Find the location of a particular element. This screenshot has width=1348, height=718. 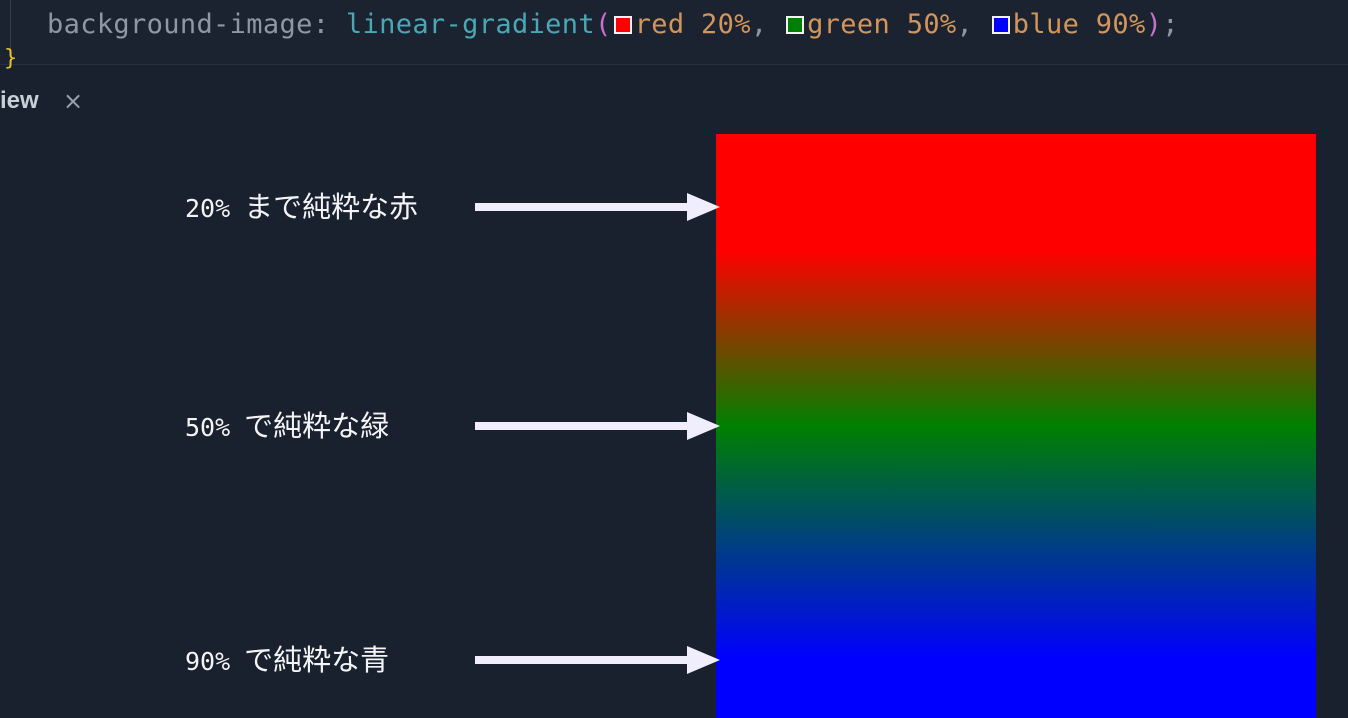

preview-tab-label: iew is located at coordinates (19, 101).